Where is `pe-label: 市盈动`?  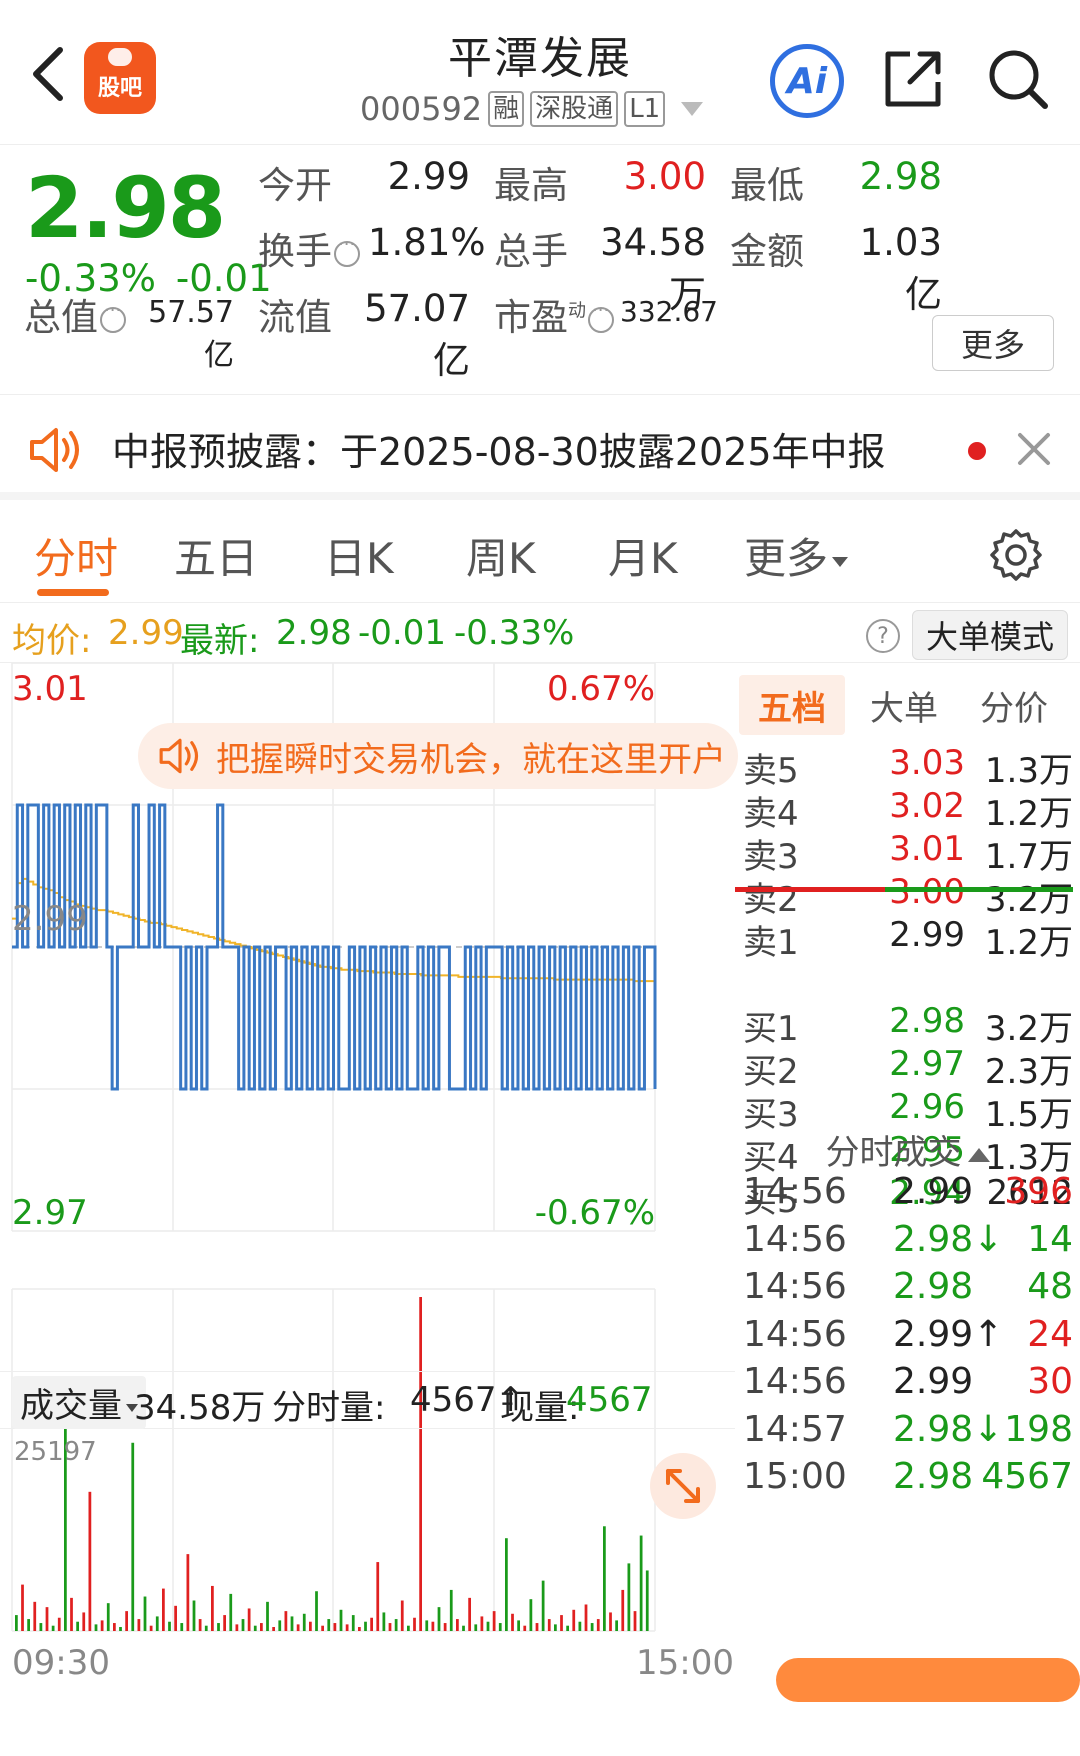 pe-label: 市盈动 is located at coordinates (555, 314).